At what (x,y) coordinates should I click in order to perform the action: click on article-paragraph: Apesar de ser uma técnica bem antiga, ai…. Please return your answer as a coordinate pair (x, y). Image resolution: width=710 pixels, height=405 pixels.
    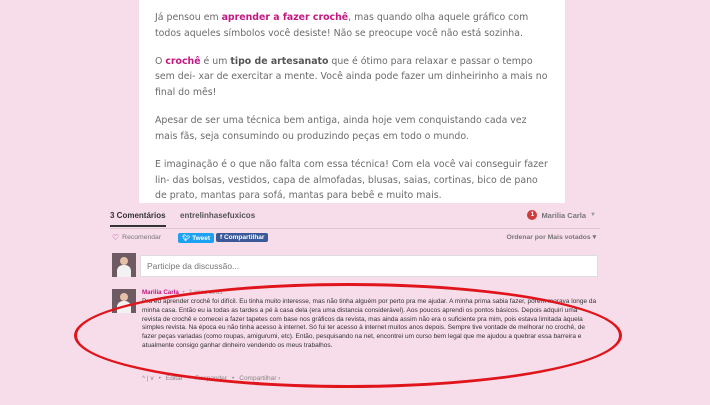
    Looking at the image, I should click on (341, 128).